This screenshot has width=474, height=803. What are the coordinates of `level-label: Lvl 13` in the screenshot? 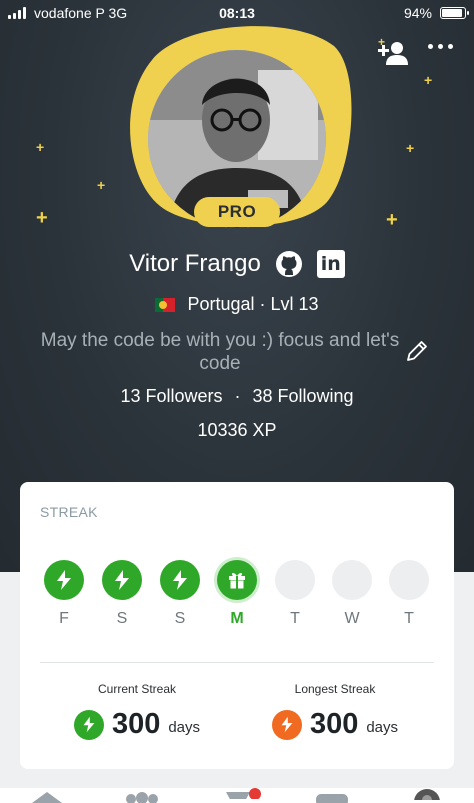 It's located at (294, 304).